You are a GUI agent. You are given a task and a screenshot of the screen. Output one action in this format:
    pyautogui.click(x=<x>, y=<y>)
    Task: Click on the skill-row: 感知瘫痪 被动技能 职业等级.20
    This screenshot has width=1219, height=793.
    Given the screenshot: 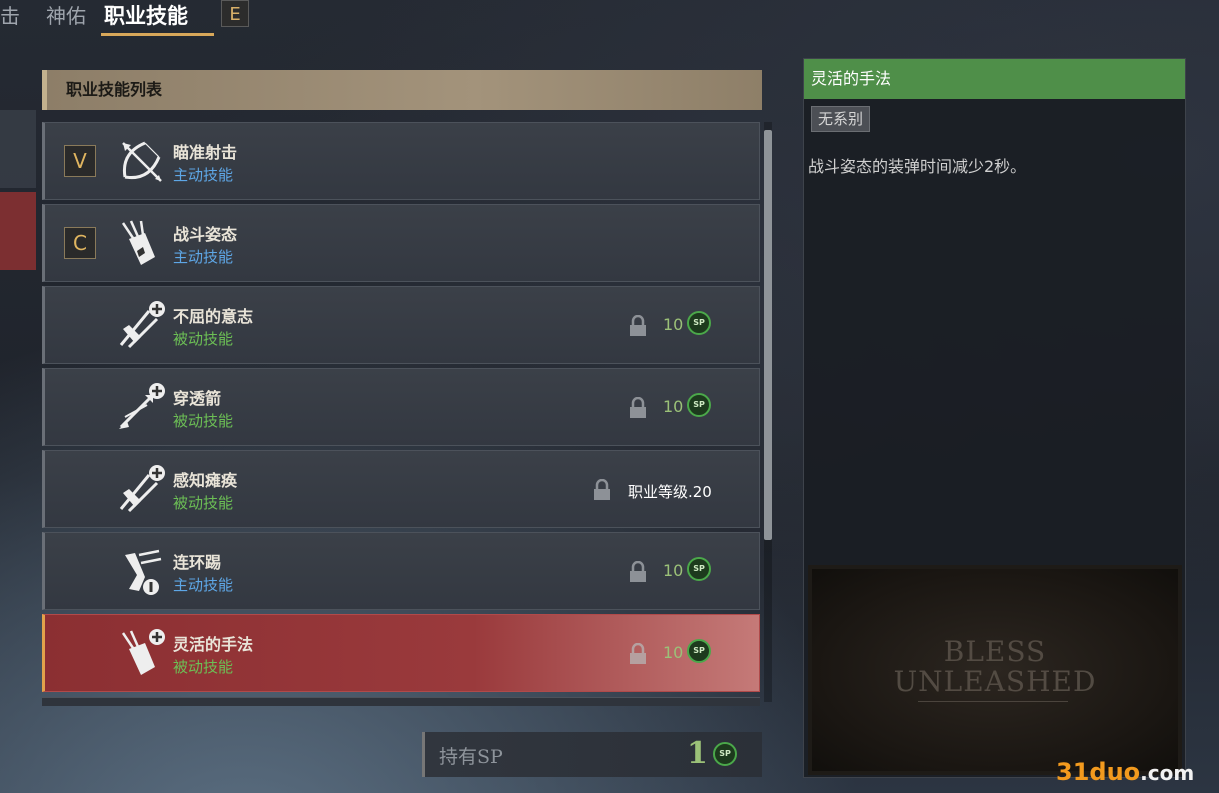 What is the action you would take?
    pyautogui.click(x=401, y=489)
    